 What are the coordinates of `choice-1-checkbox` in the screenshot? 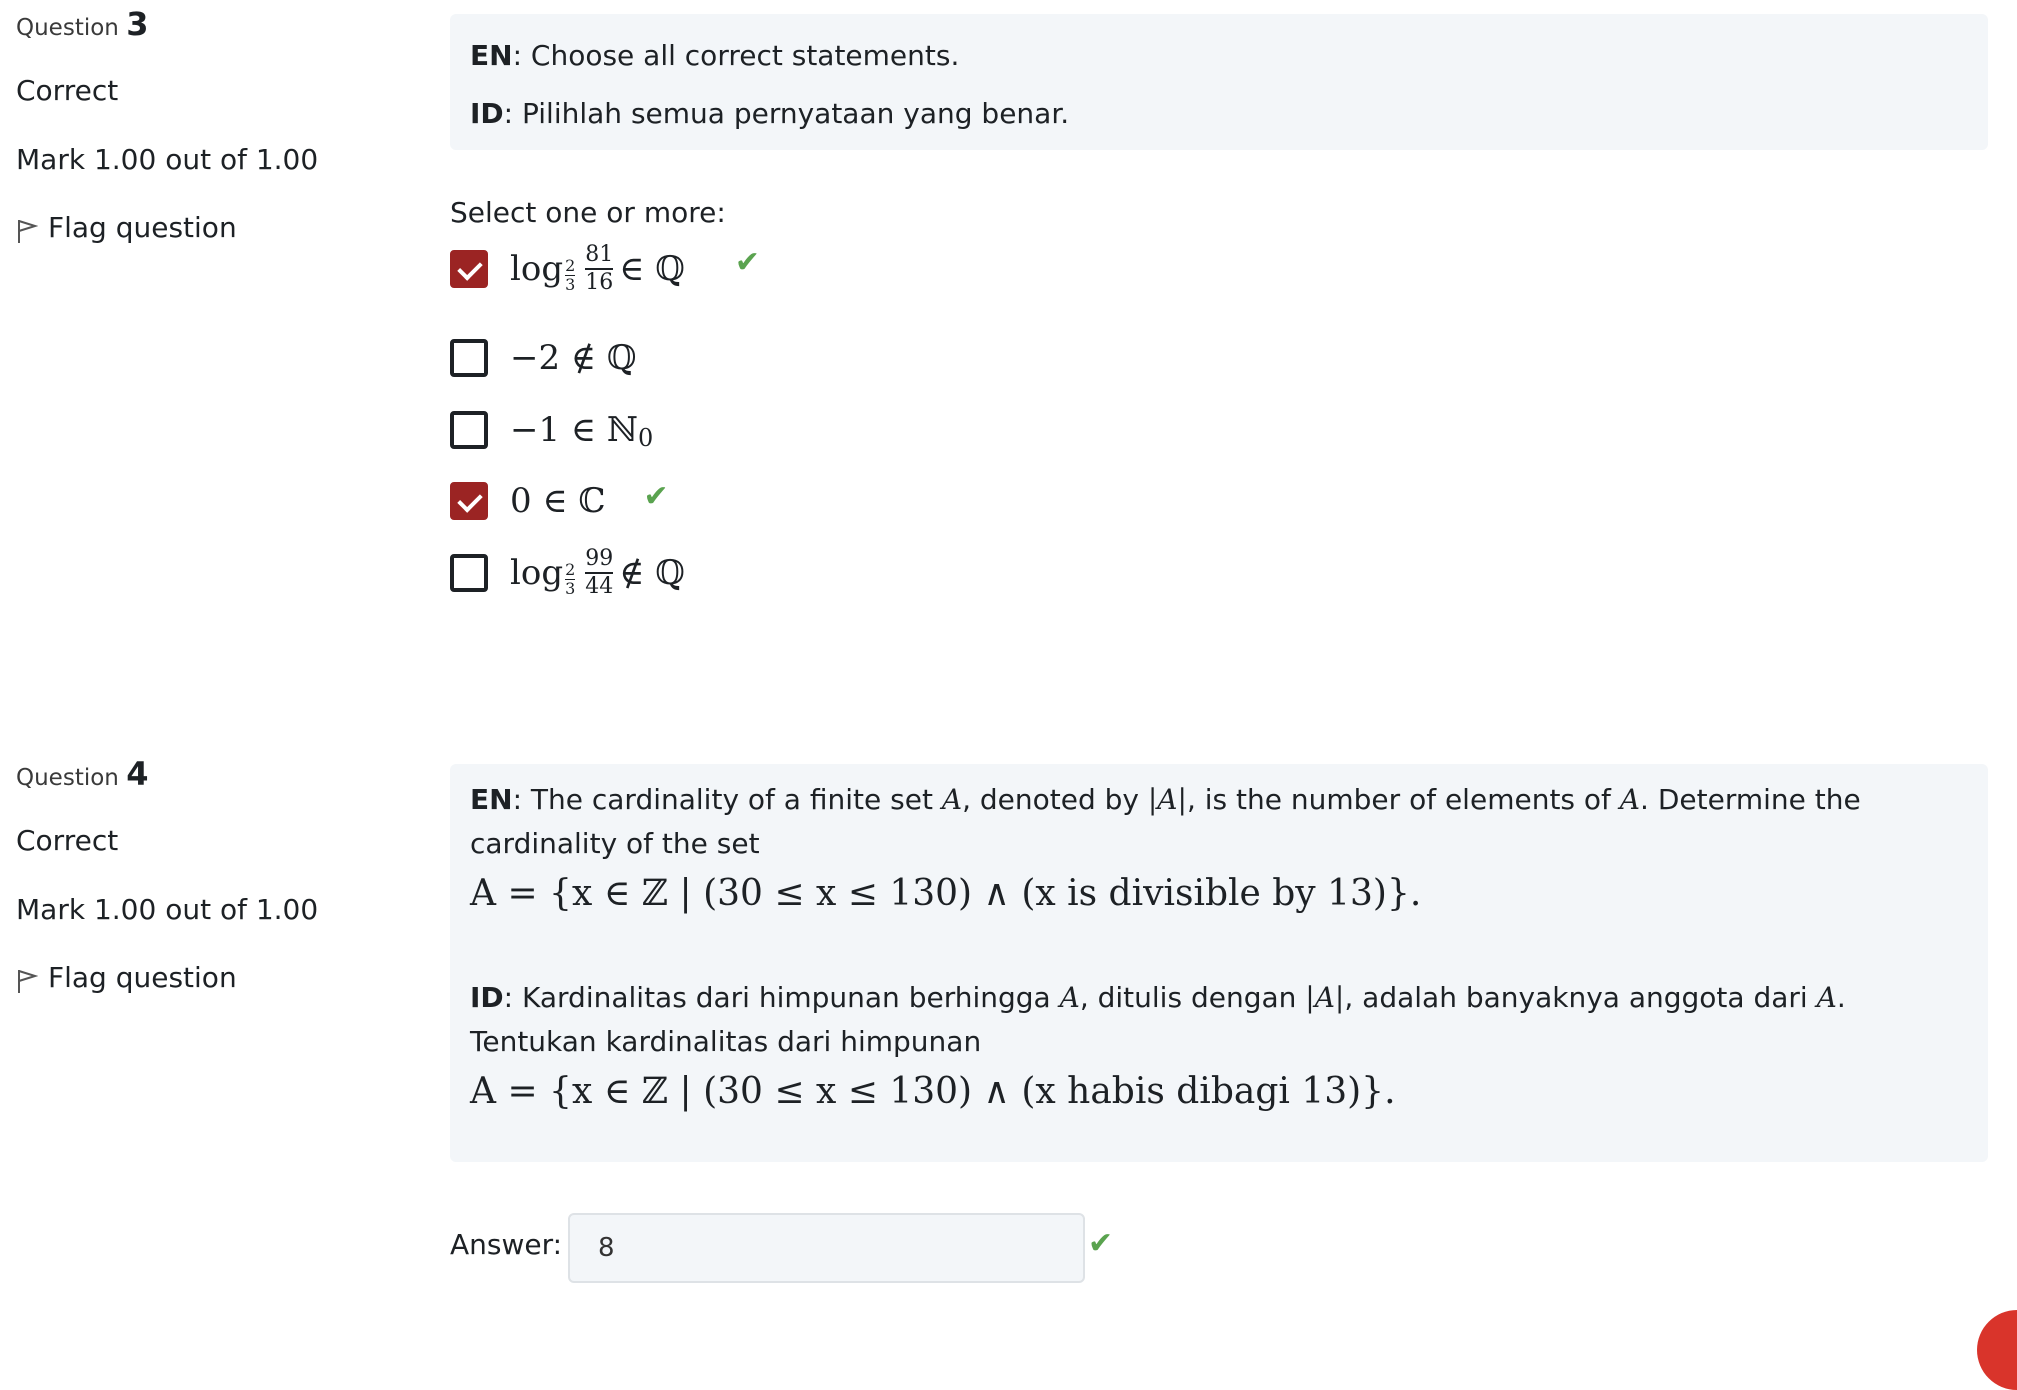 It's located at (469, 269).